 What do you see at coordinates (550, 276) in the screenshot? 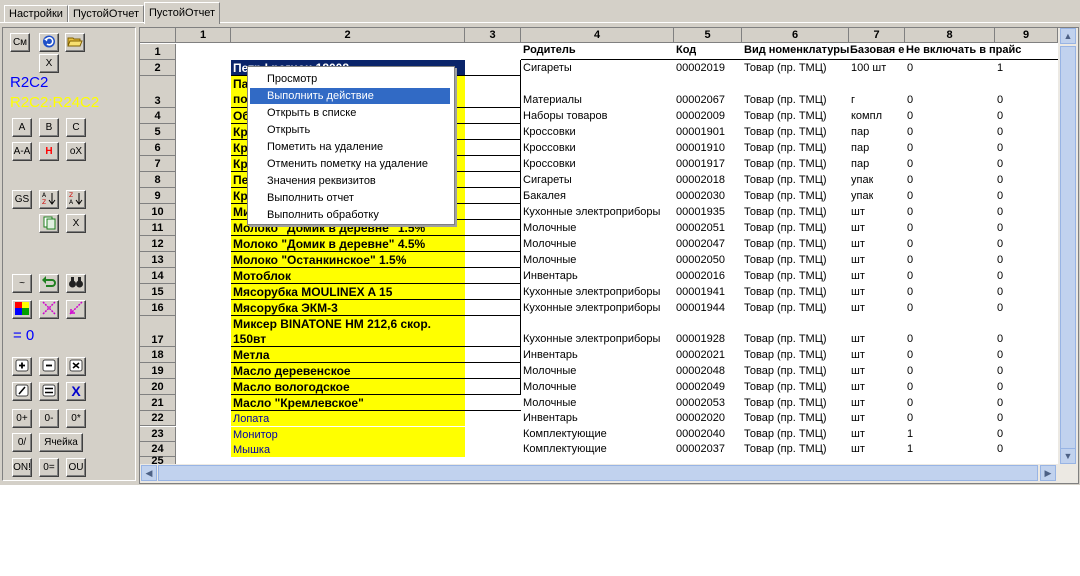
I see `parent-cell: Инвентарь` at bounding box center [550, 276].